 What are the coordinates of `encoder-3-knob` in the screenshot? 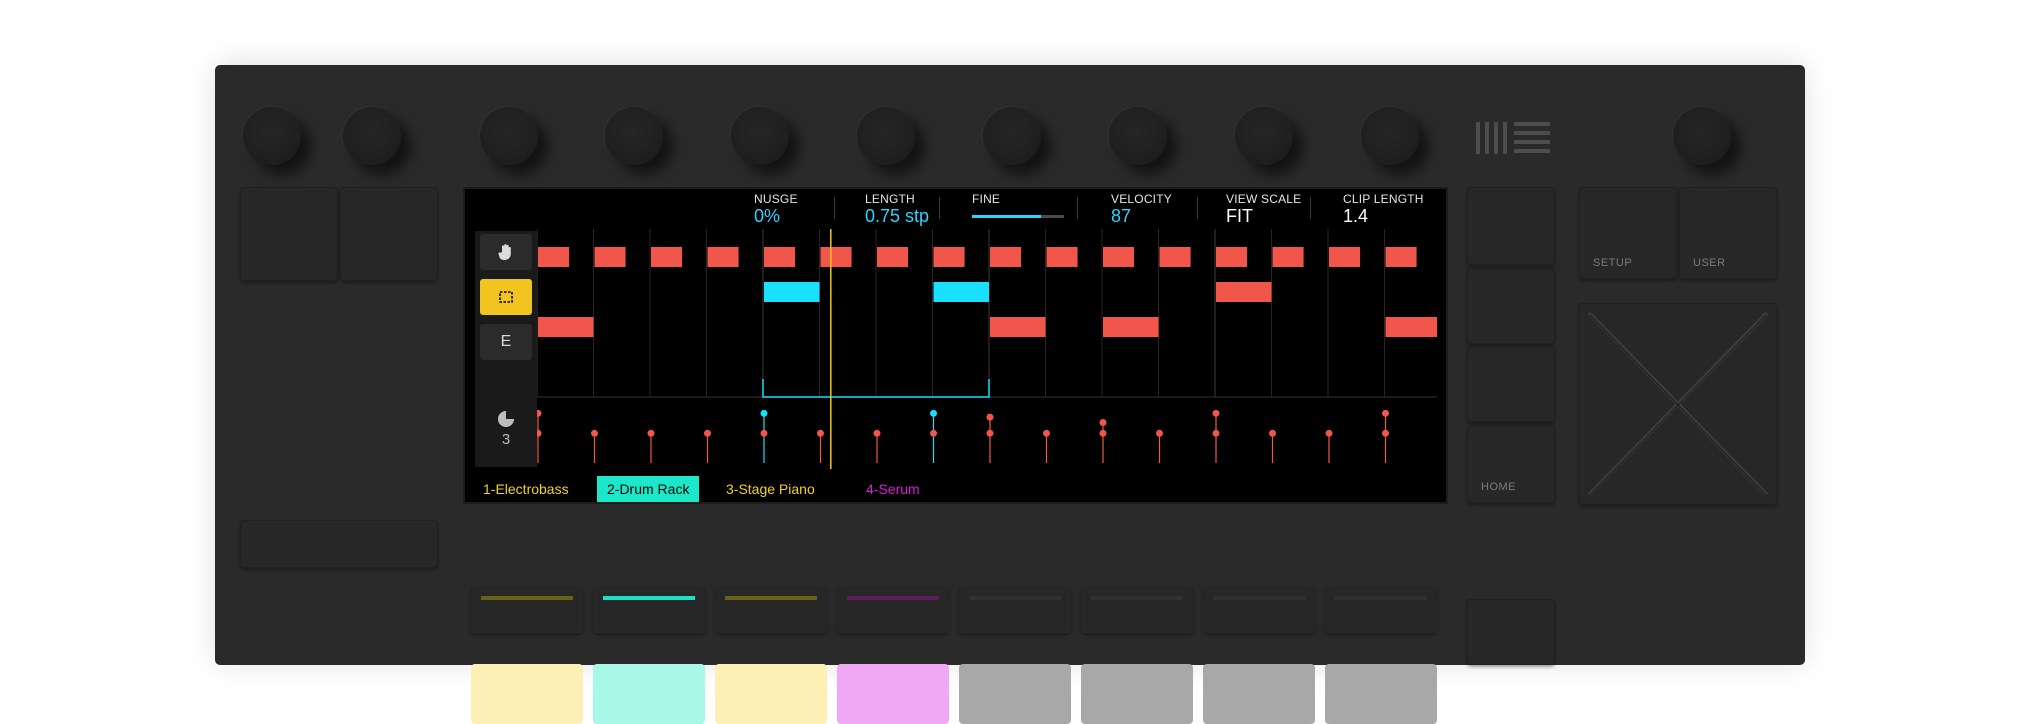 It's located at (760, 136).